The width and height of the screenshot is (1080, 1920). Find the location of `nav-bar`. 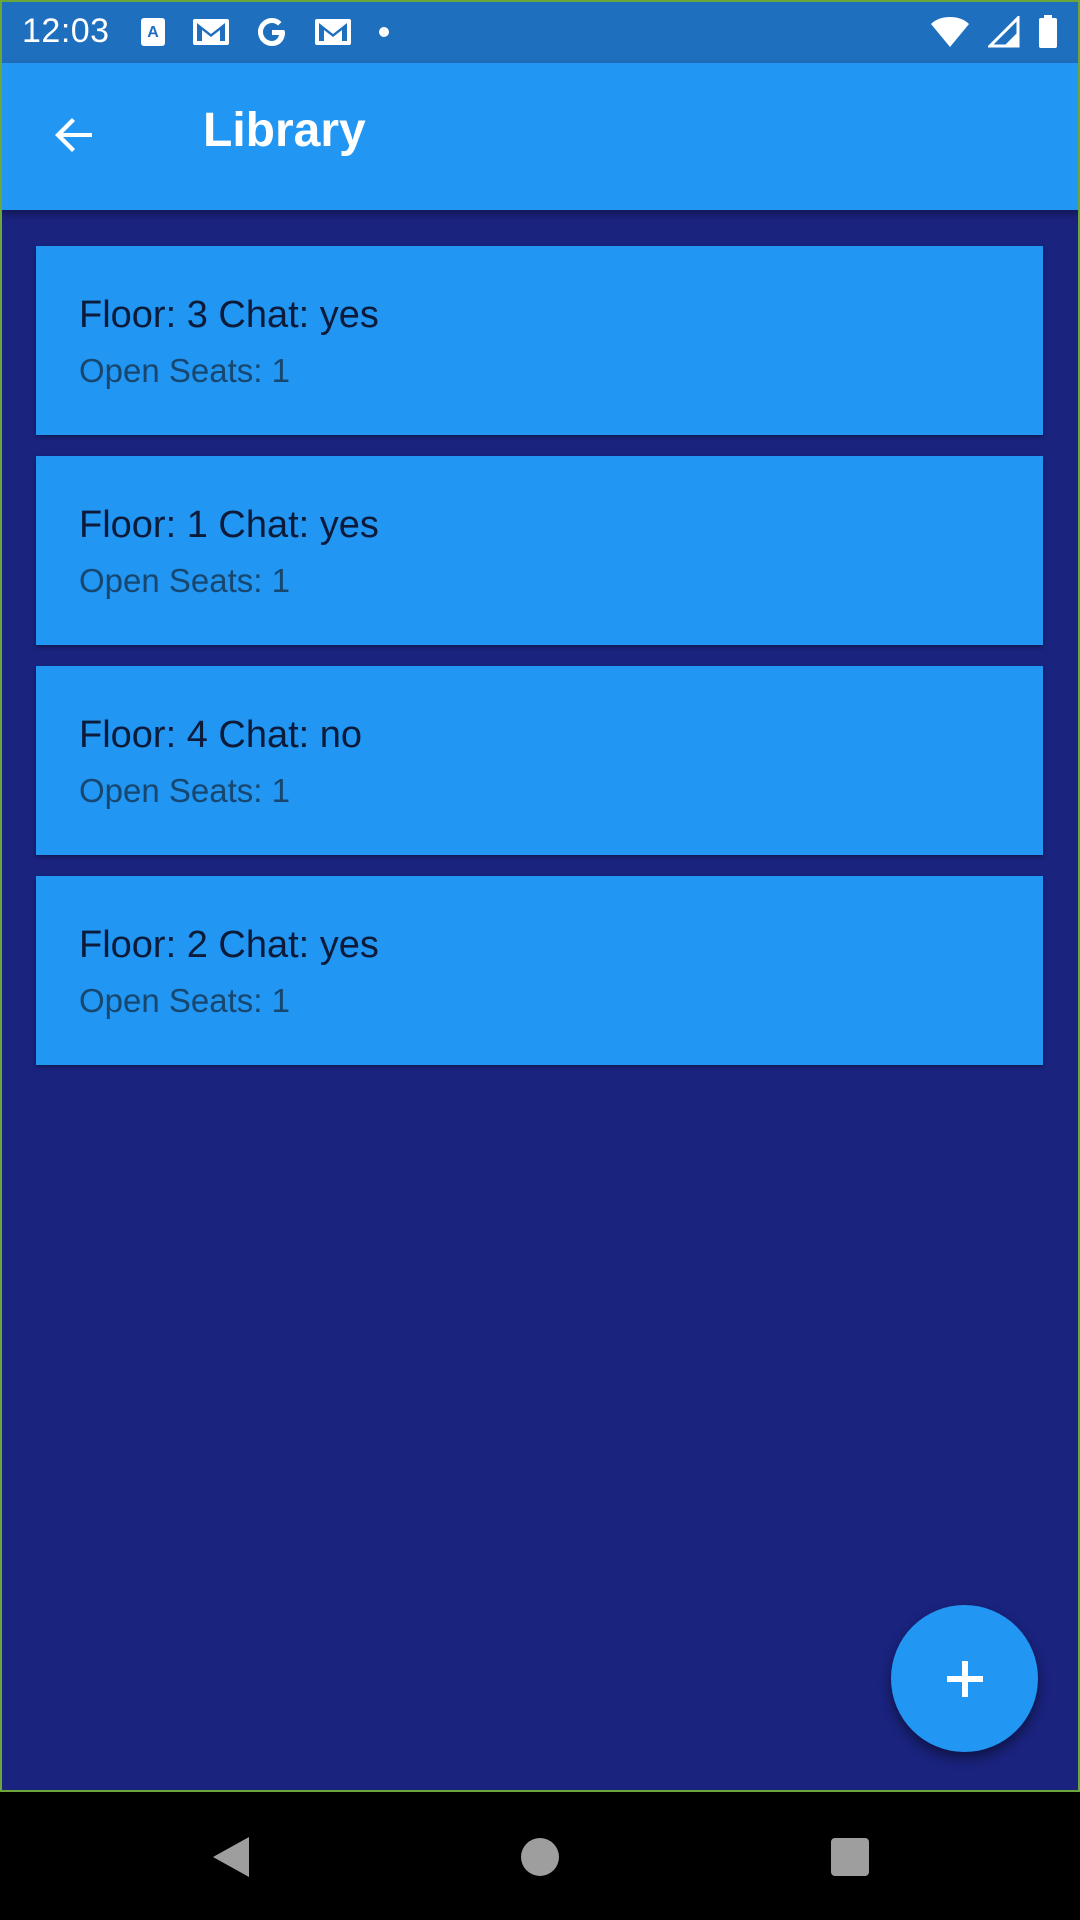

nav-bar is located at coordinates (540, 1856).